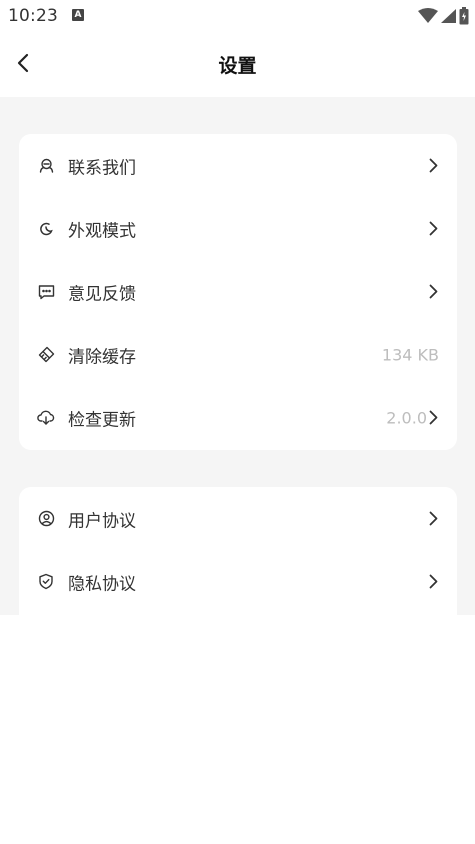 This screenshot has width=475, height=844. Describe the element at coordinates (46, 229) in the screenshot. I see `moon-icon` at that location.